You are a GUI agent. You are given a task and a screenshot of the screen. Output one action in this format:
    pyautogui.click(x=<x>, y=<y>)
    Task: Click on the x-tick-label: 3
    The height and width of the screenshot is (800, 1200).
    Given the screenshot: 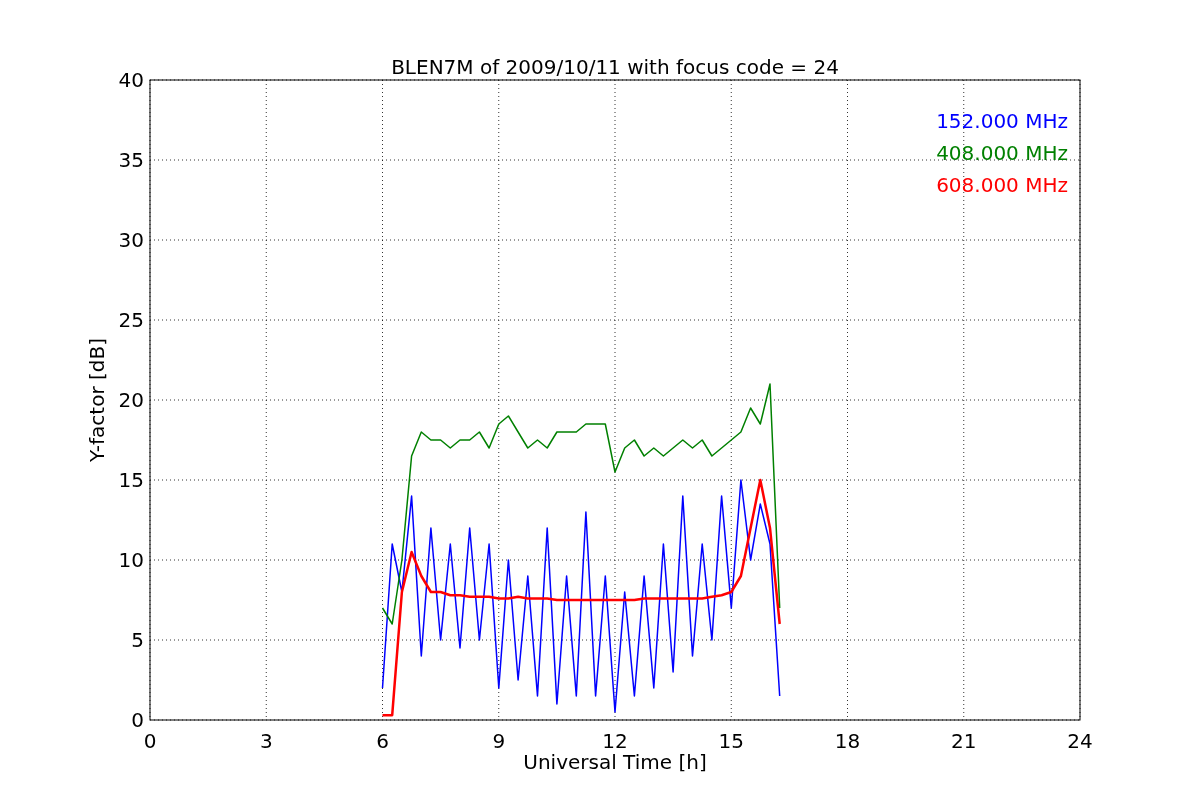 What is the action you would take?
    pyautogui.click(x=266, y=741)
    